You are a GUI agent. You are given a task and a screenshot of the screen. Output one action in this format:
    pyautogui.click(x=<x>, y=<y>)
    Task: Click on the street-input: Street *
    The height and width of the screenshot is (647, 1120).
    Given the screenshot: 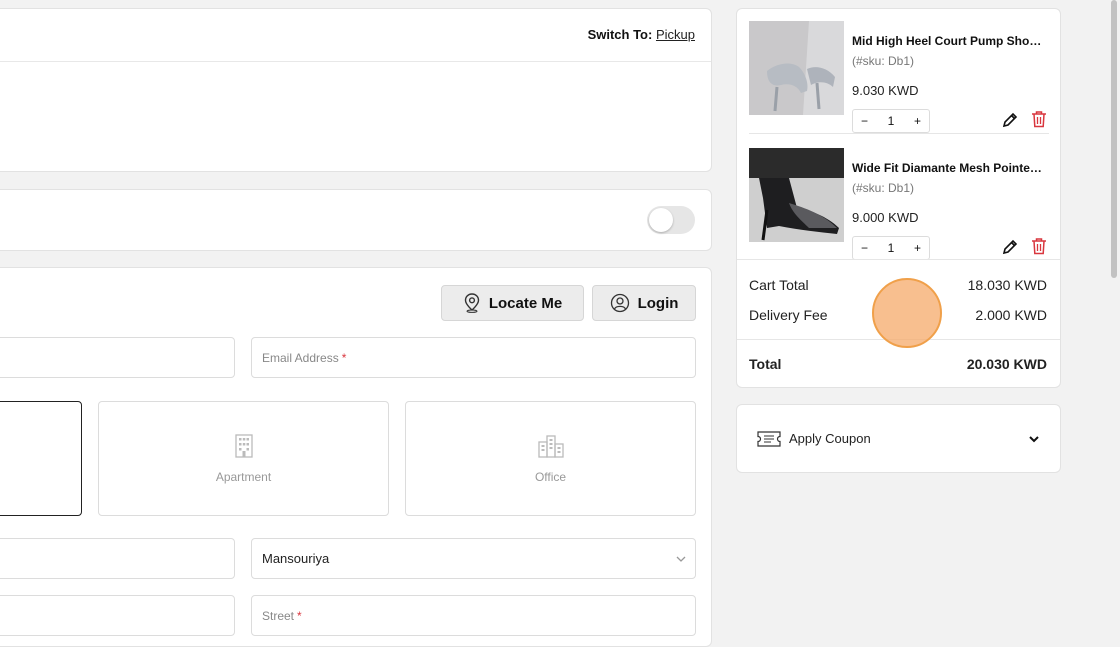 What is the action you would take?
    pyautogui.click(x=473, y=615)
    